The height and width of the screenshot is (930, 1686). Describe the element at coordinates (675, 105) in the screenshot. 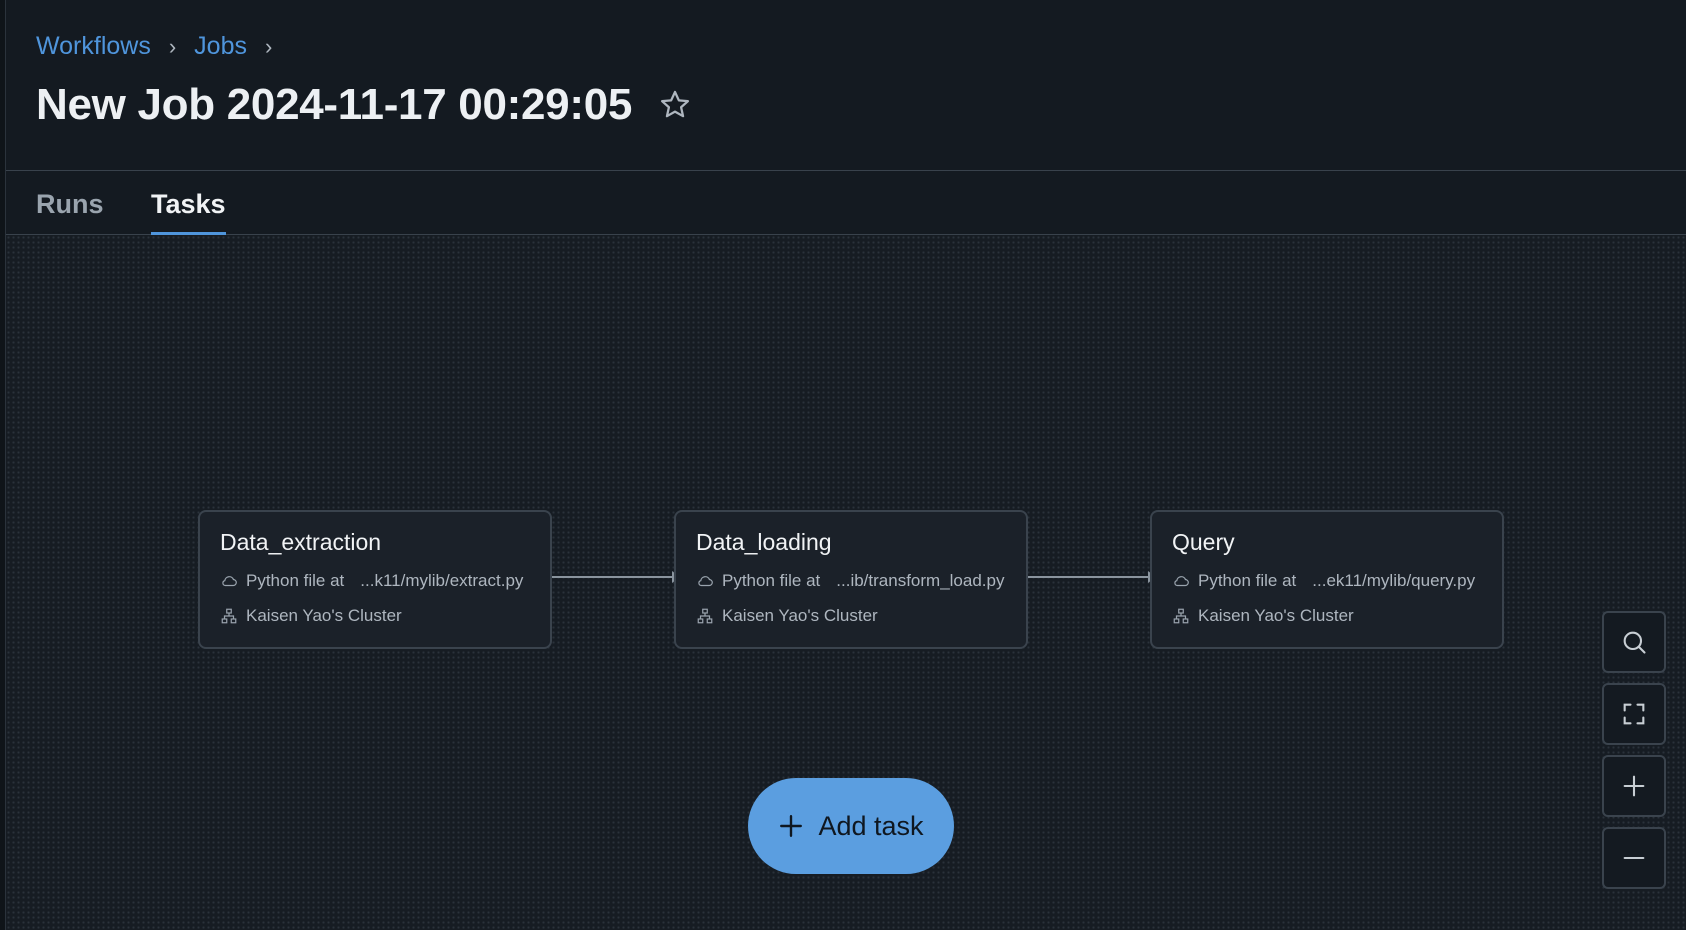

I see `star-icon` at that location.